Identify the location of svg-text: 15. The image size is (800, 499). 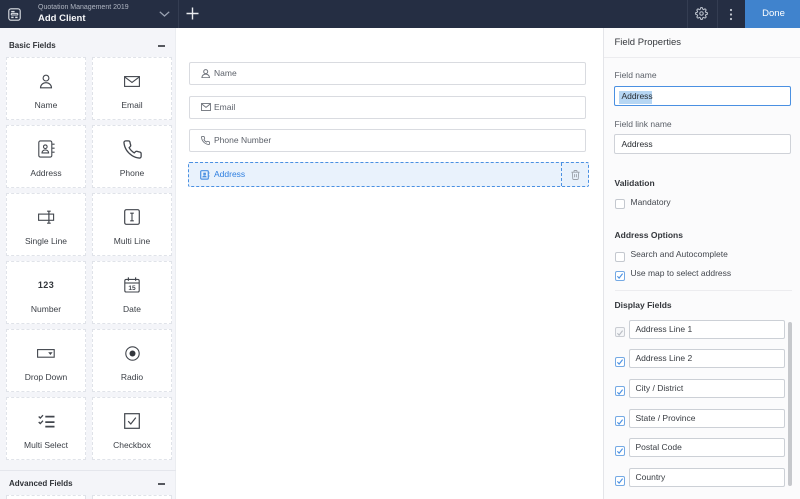
(132, 288).